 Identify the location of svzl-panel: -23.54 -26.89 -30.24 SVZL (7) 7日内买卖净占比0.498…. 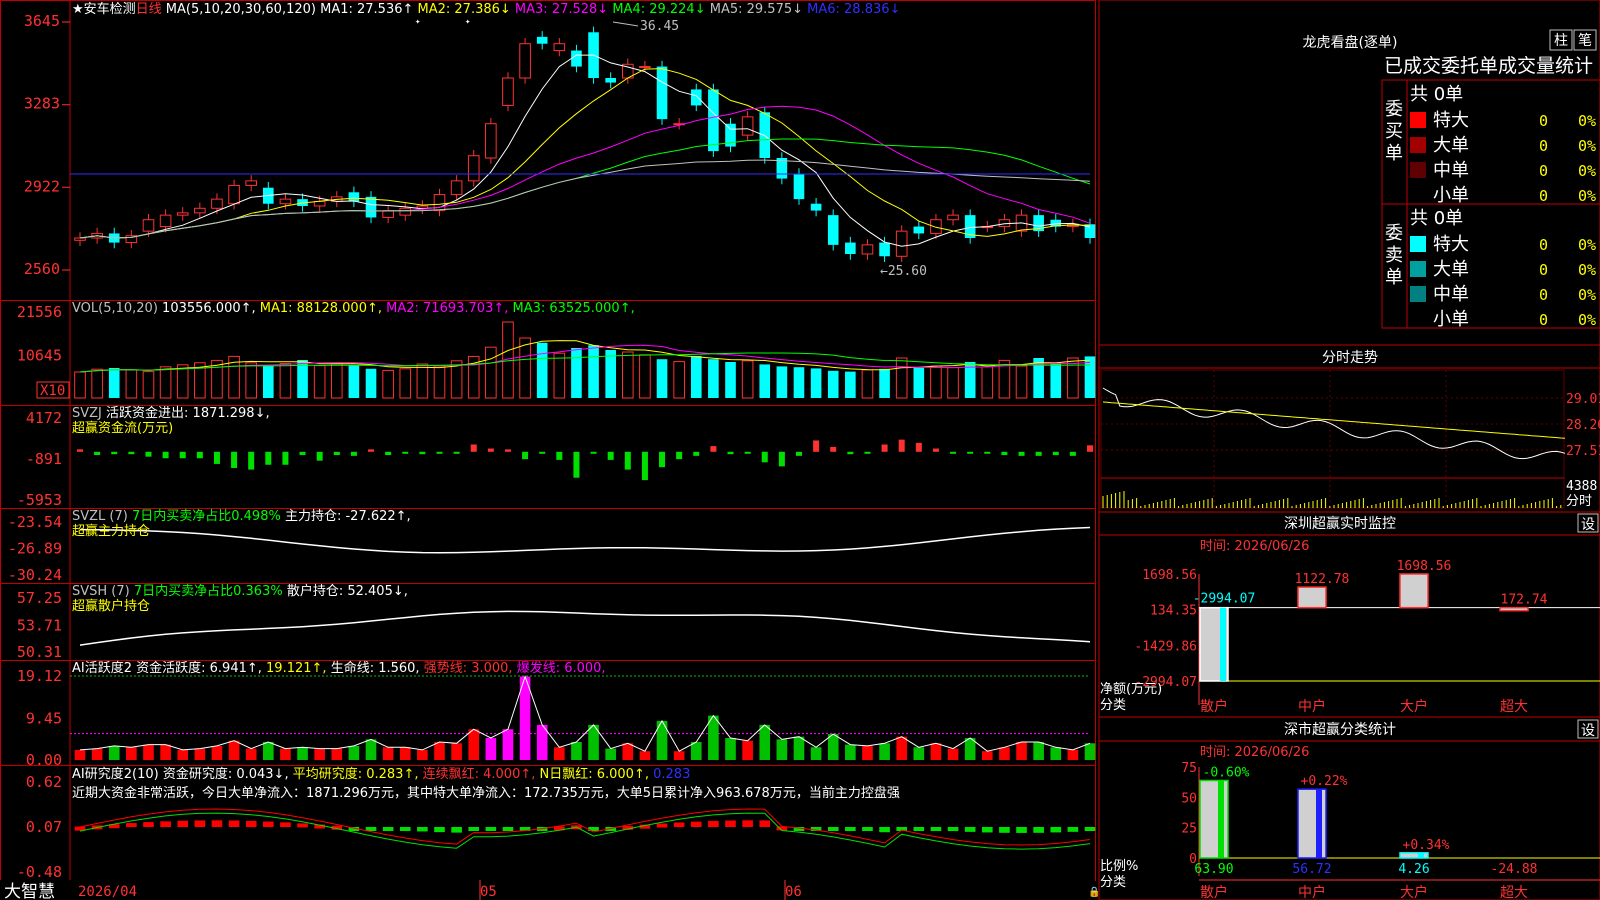
(549, 546).